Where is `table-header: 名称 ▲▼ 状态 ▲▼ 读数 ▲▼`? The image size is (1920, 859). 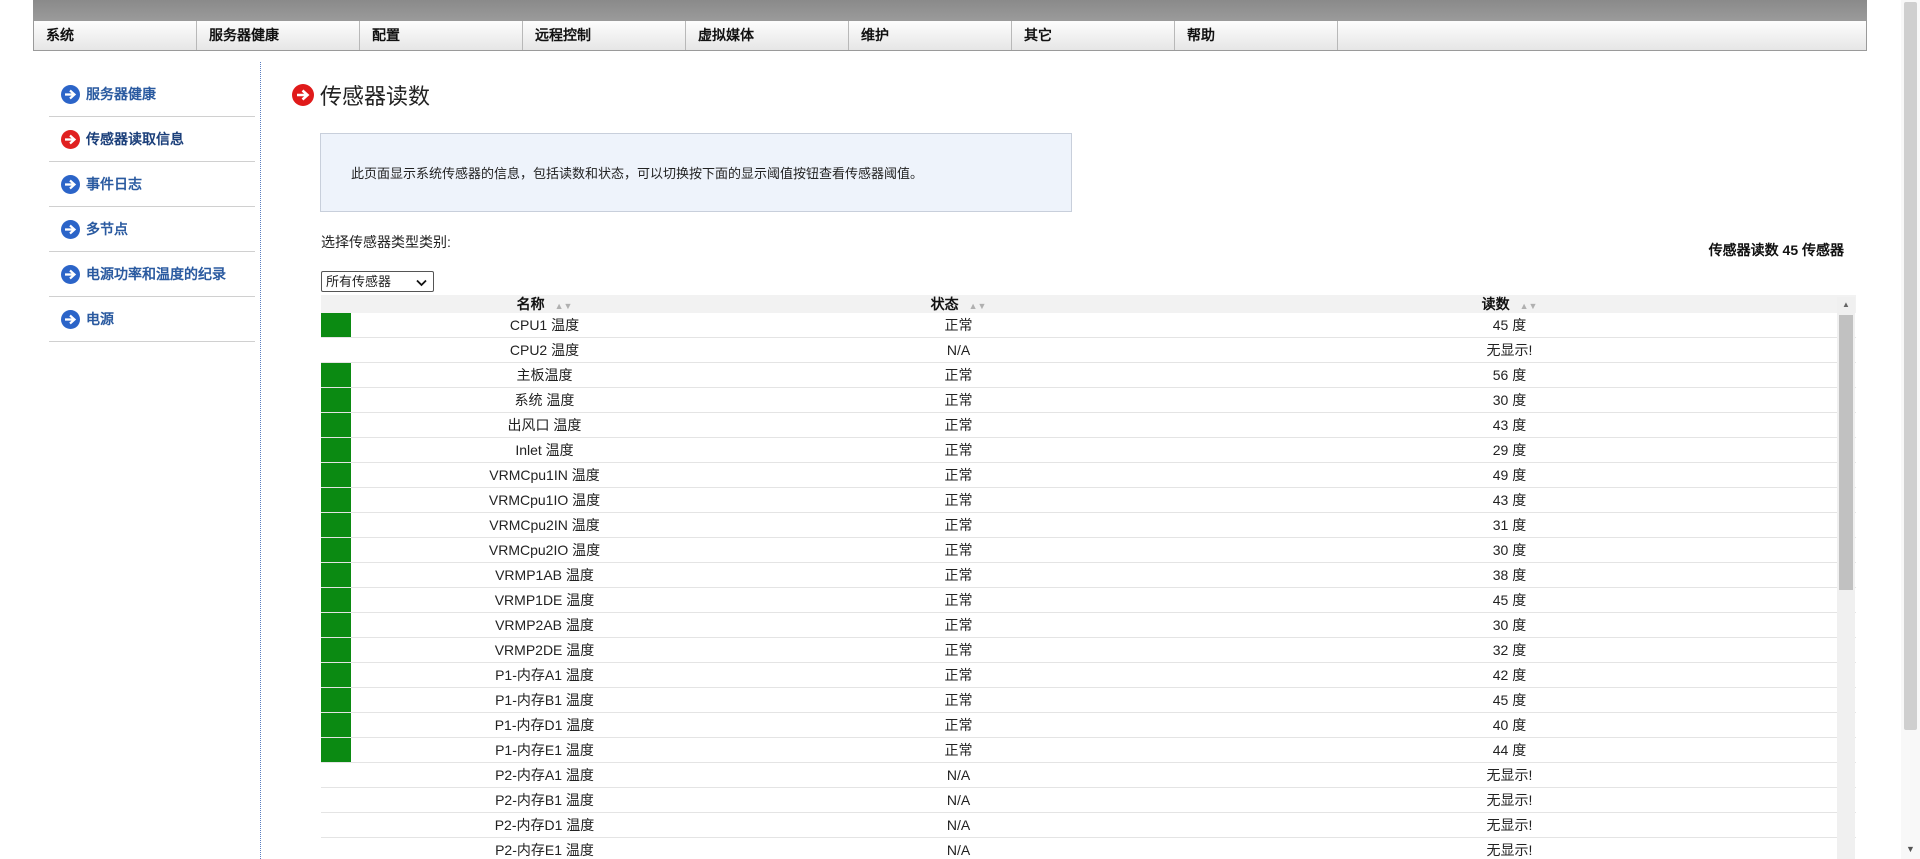 table-header: 名称 ▲▼ 状态 ▲▼ 读数 ▲▼ is located at coordinates (1088, 304).